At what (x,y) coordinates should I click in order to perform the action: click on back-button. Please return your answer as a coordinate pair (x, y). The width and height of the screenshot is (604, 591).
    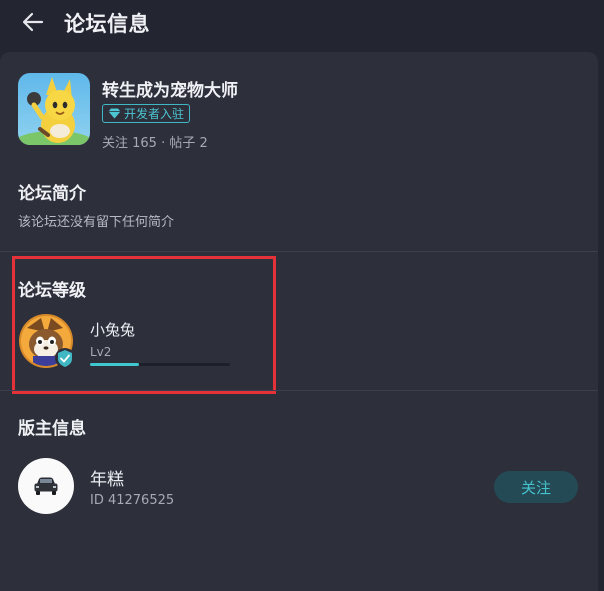
    Looking at the image, I should click on (33, 22).